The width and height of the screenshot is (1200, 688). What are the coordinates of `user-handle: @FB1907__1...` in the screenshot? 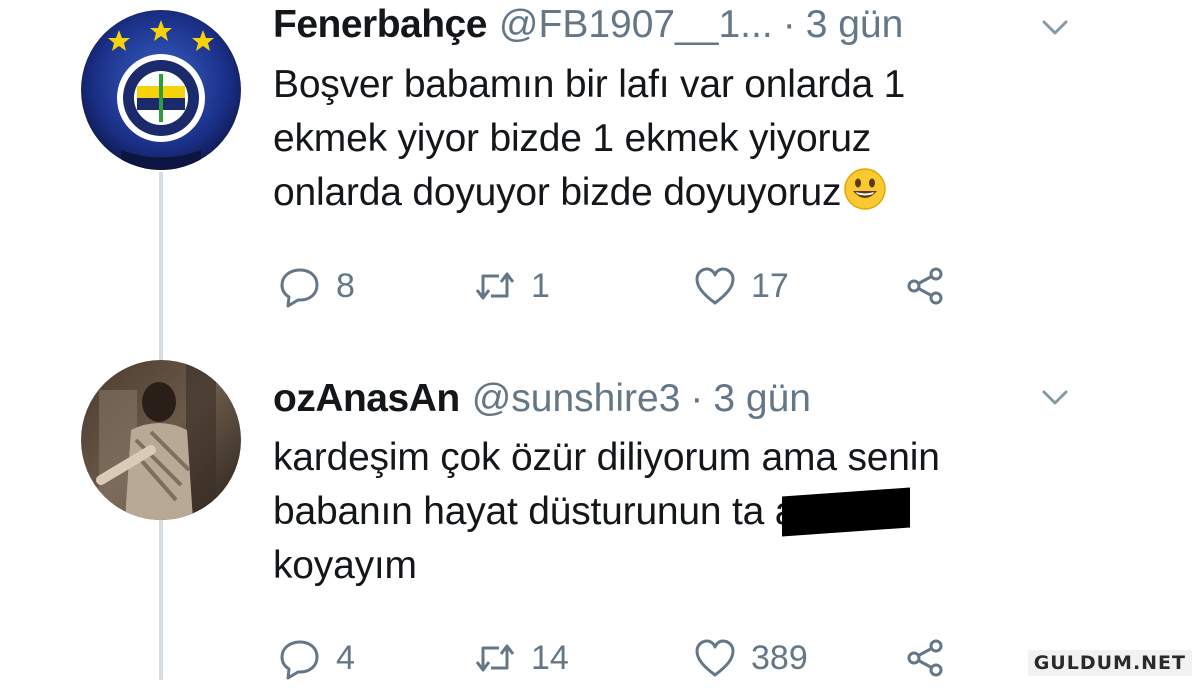 It's located at (636, 25).